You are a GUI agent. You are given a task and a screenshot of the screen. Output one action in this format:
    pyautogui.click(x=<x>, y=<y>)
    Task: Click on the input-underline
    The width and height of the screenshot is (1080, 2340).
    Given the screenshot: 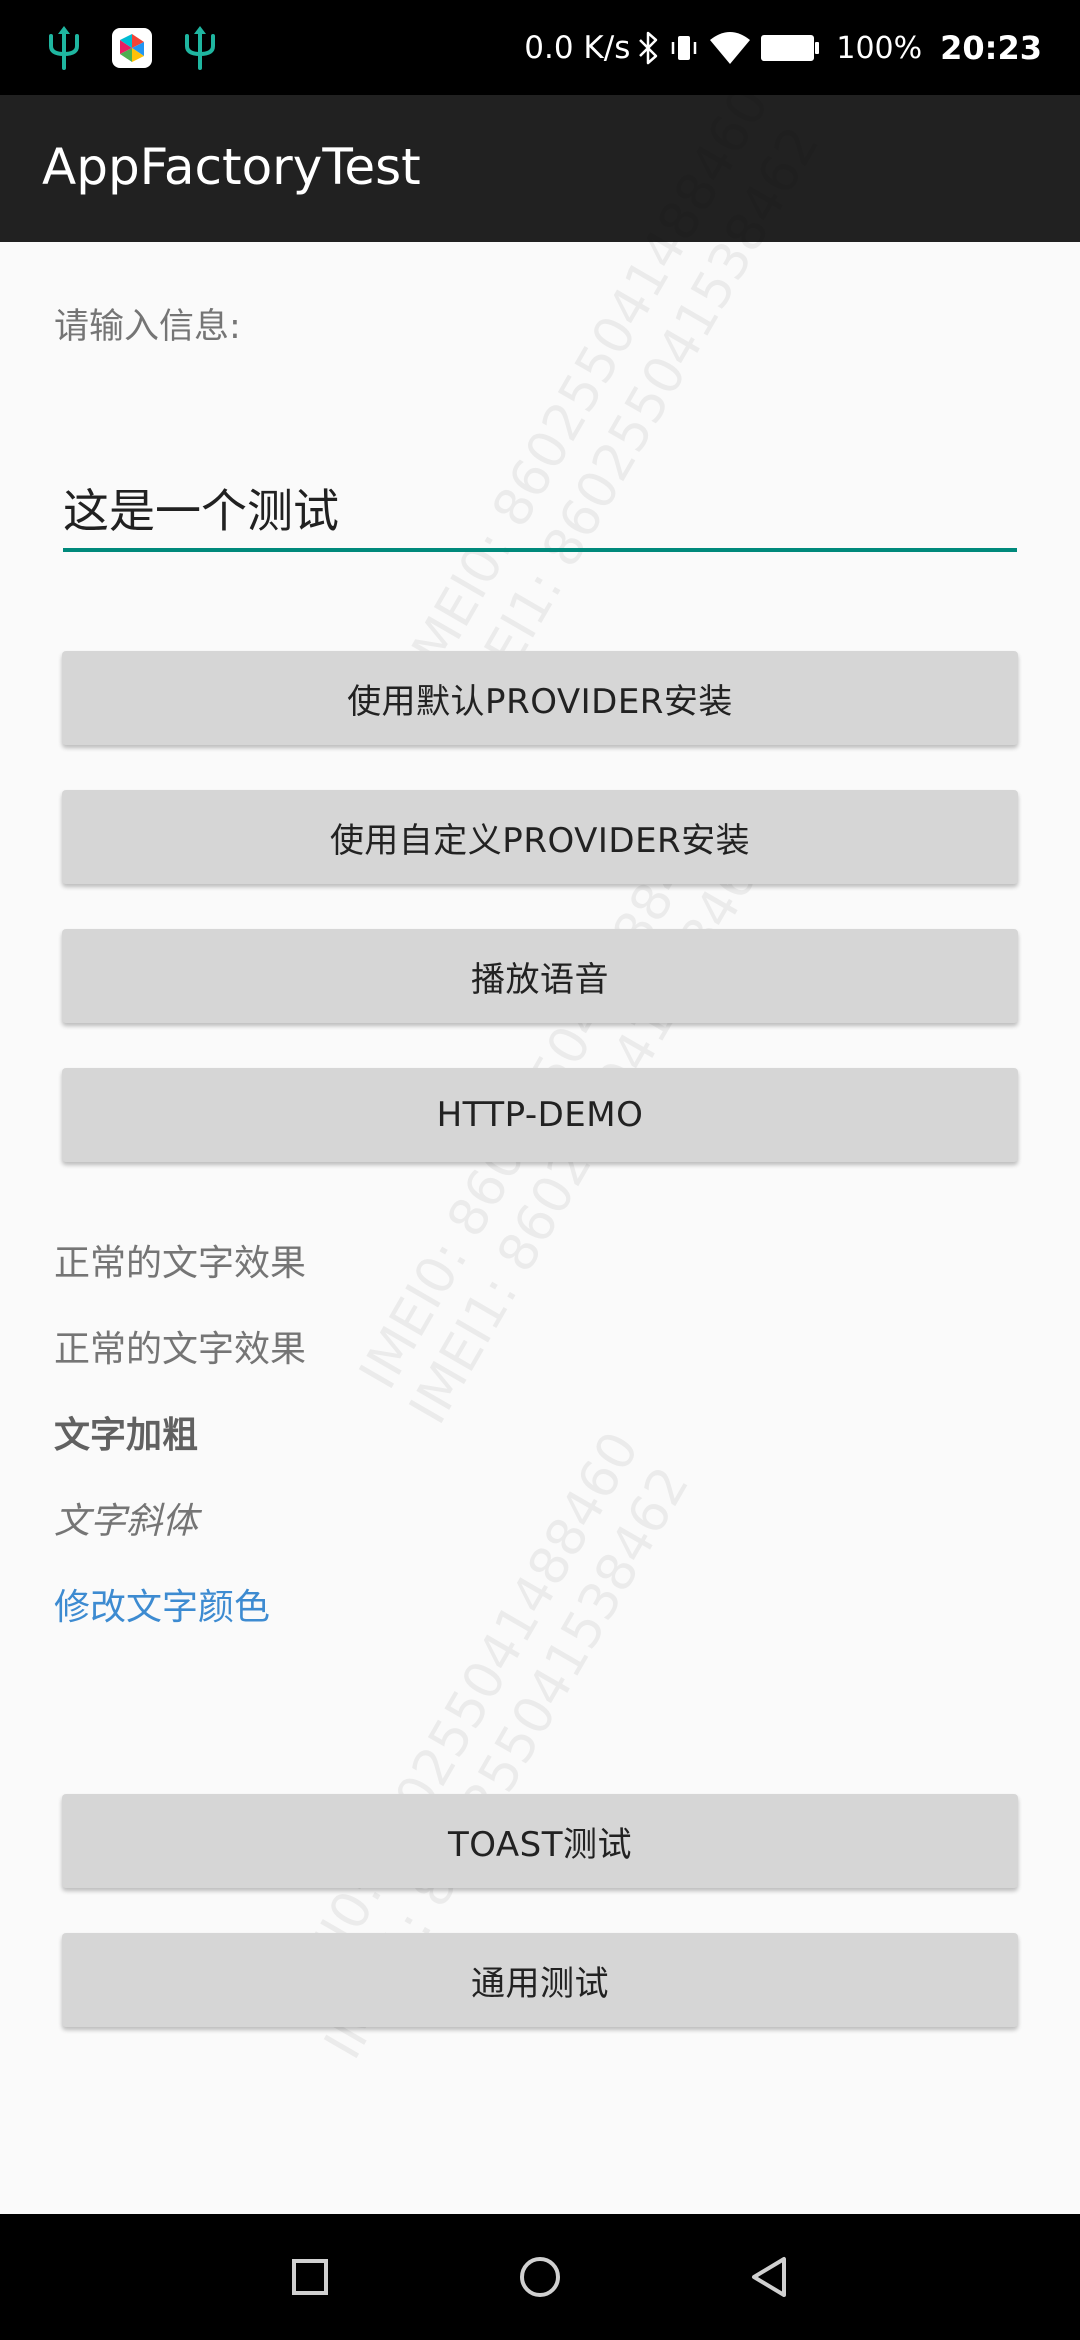 What is the action you would take?
    pyautogui.click(x=540, y=550)
    